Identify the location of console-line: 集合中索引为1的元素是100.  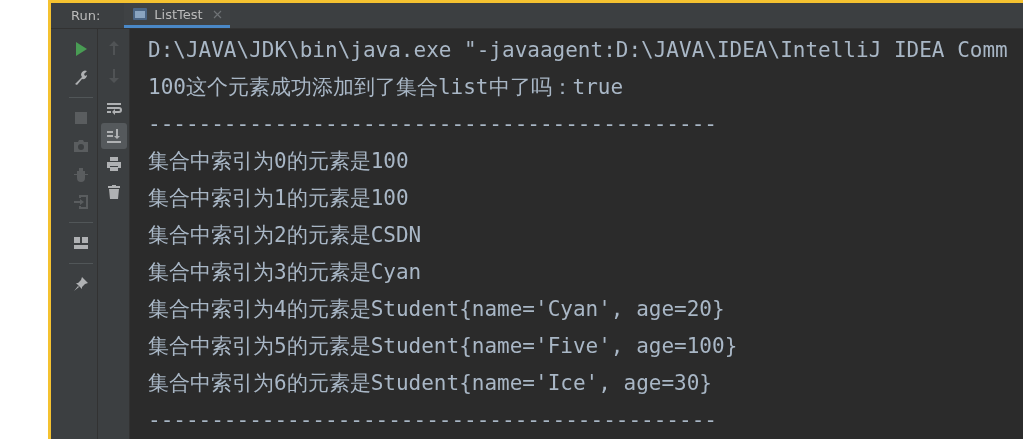
(279, 198).